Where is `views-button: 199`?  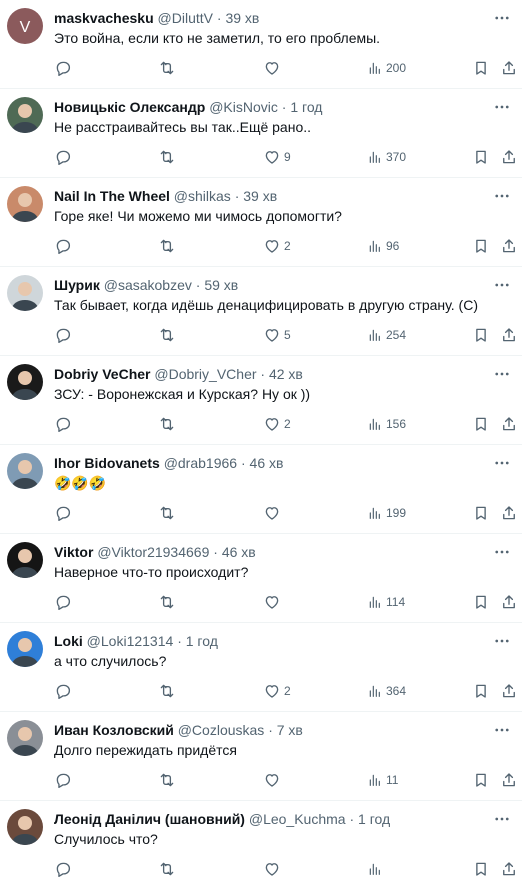
views-button: 199 is located at coordinates (386, 513).